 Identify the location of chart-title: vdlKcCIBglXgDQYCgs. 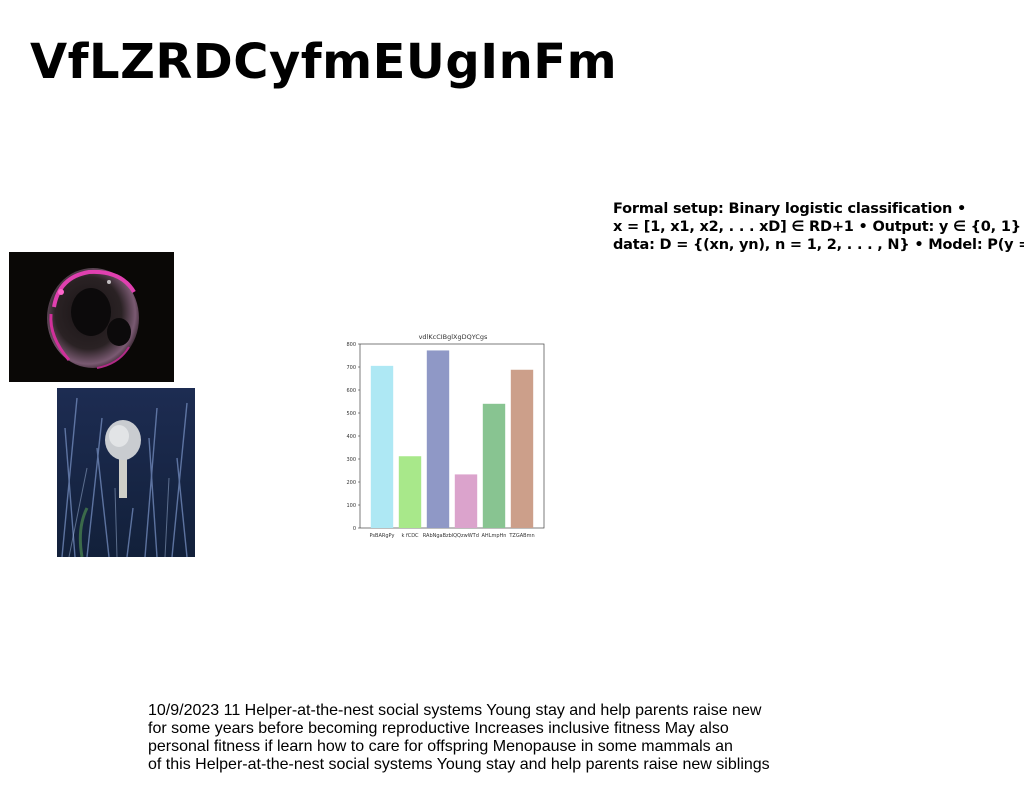
(453, 337).